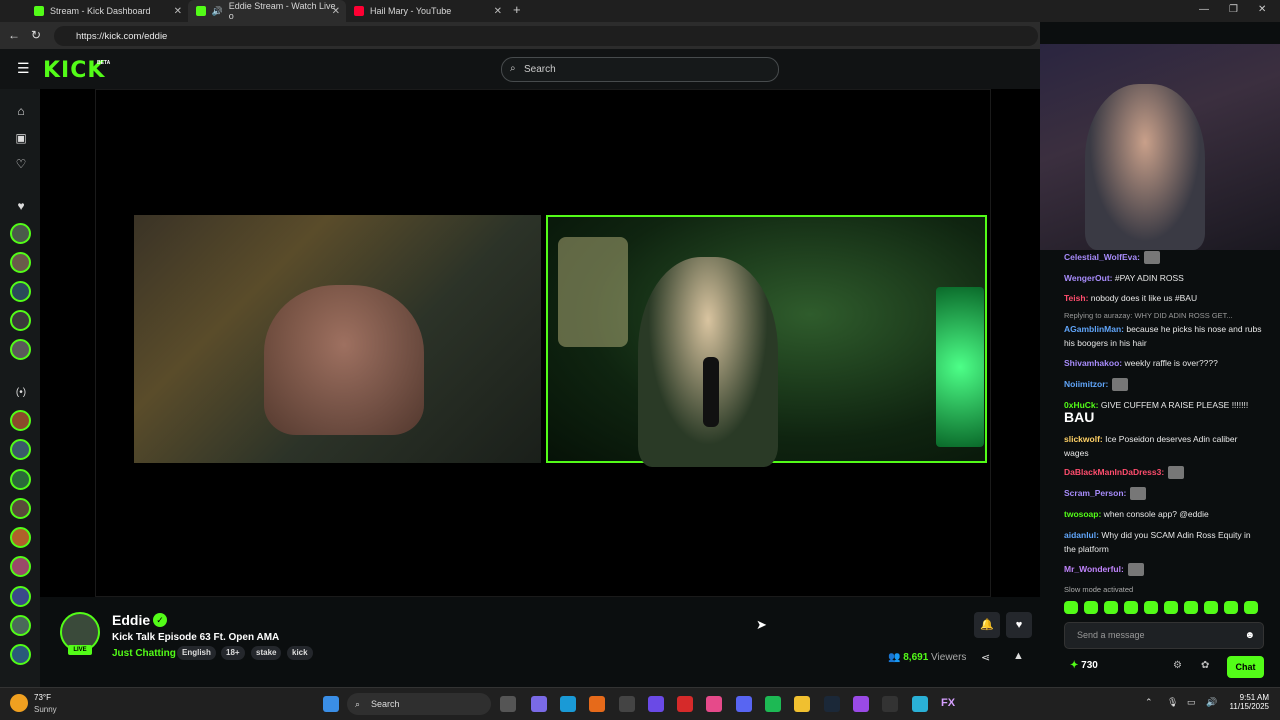 The image size is (1280, 720). I want to click on follow-heart-button: ♥, so click(1019, 625).